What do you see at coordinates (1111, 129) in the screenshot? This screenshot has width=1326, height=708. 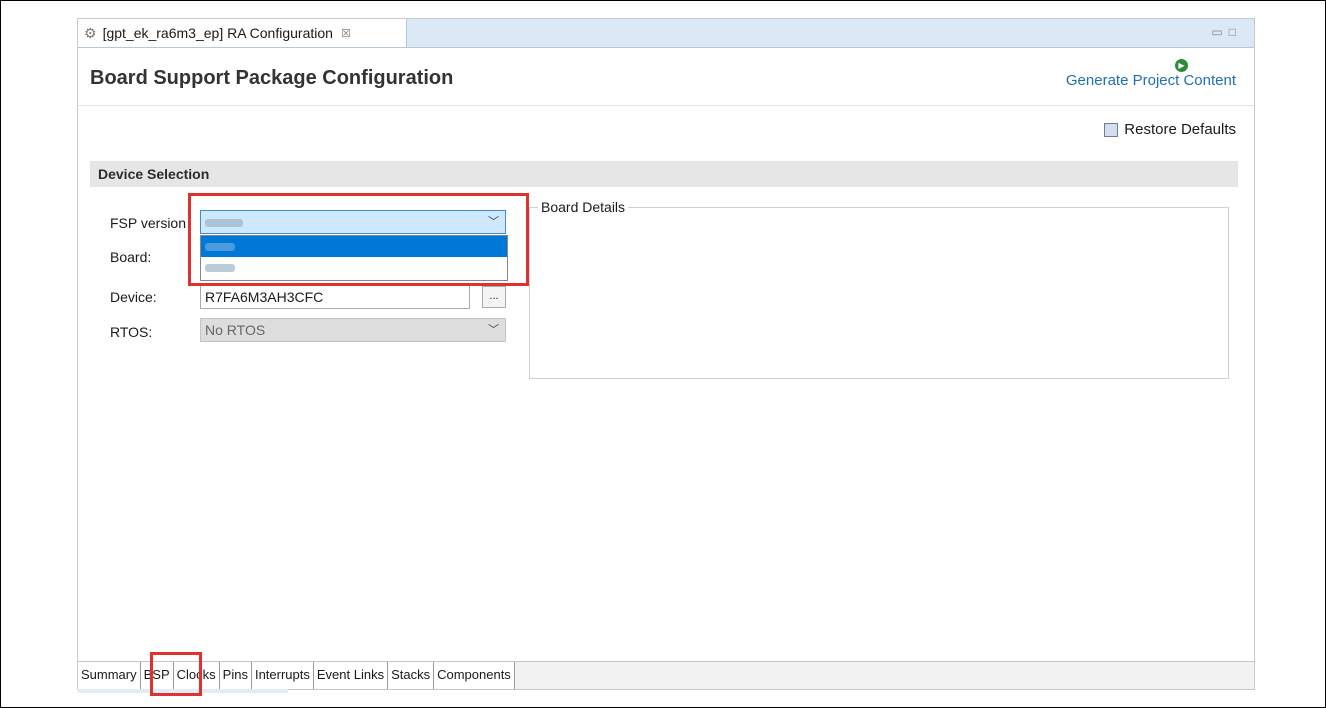 I see `restore-defaults-icon` at bounding box center [1111, 129].